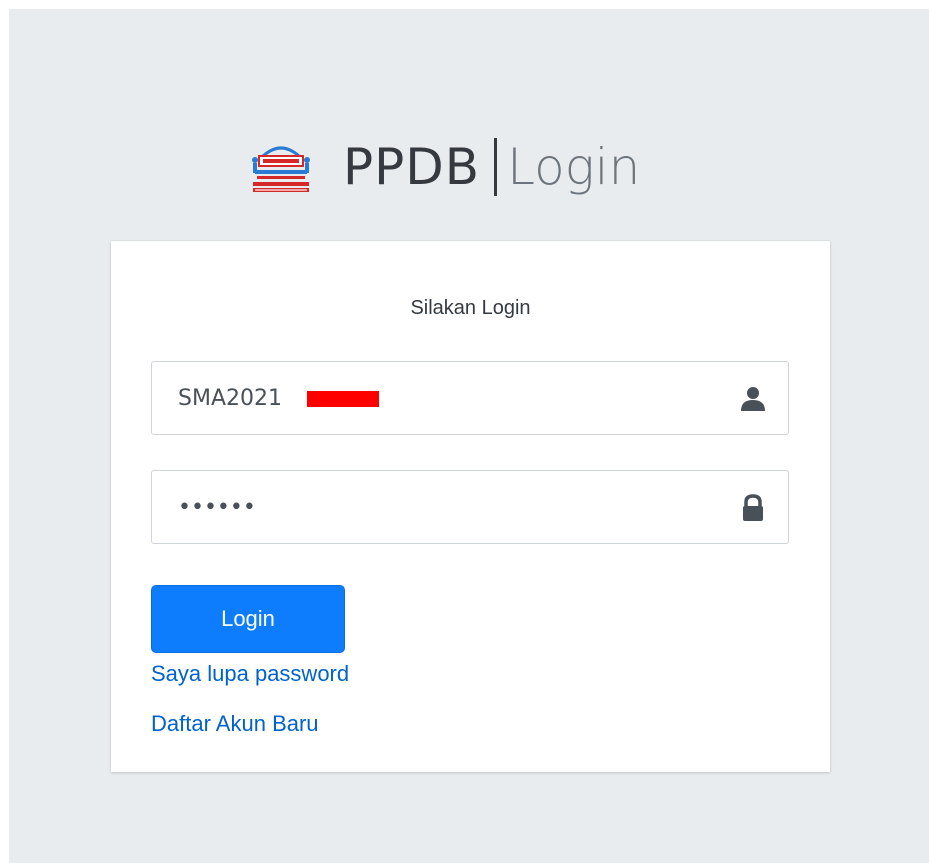  I want to click on username-input, so click(445, 398).